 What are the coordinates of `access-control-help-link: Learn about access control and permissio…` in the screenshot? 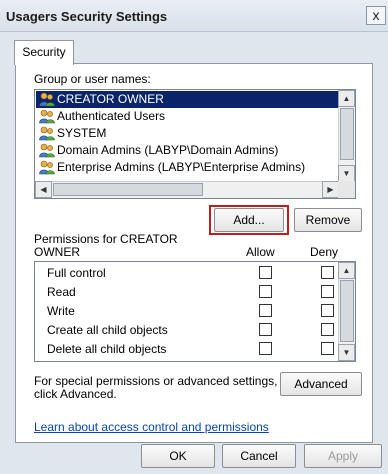 It's located at (151, 427).